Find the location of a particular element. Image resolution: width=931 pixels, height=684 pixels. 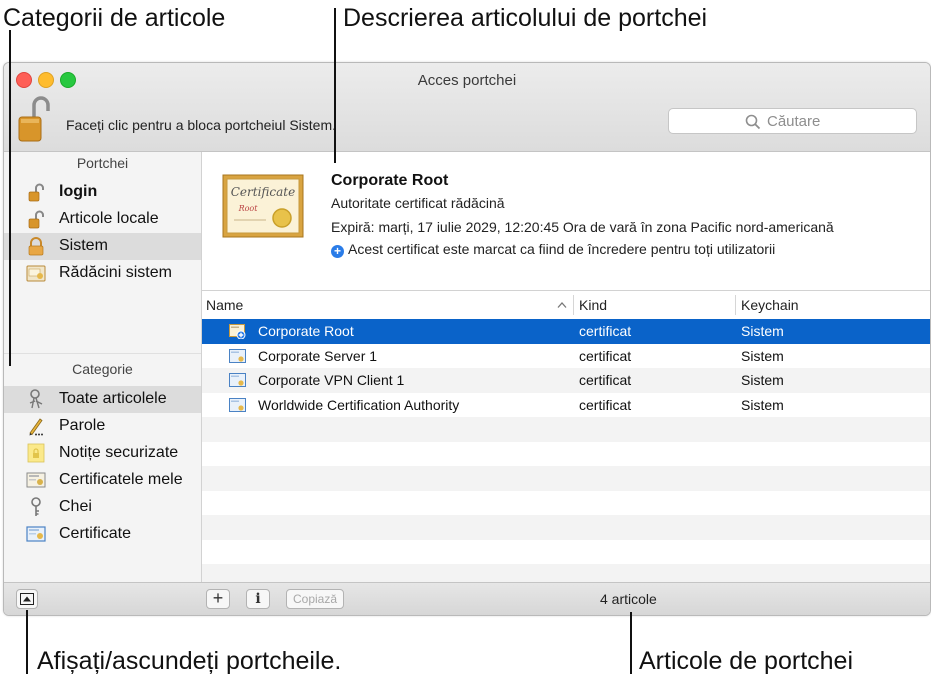

sidebar-item-label: Notițe securizate is located at coordinates (119, 452).